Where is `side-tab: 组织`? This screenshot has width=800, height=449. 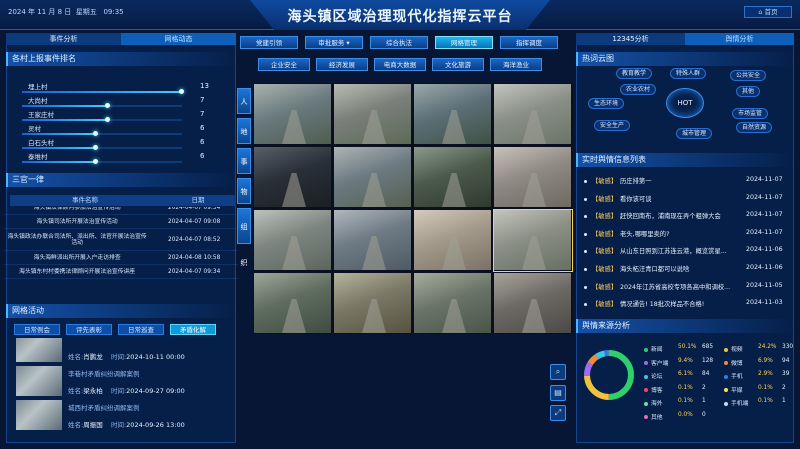 side-tab: 组织 is located at coordinates (244, 237).